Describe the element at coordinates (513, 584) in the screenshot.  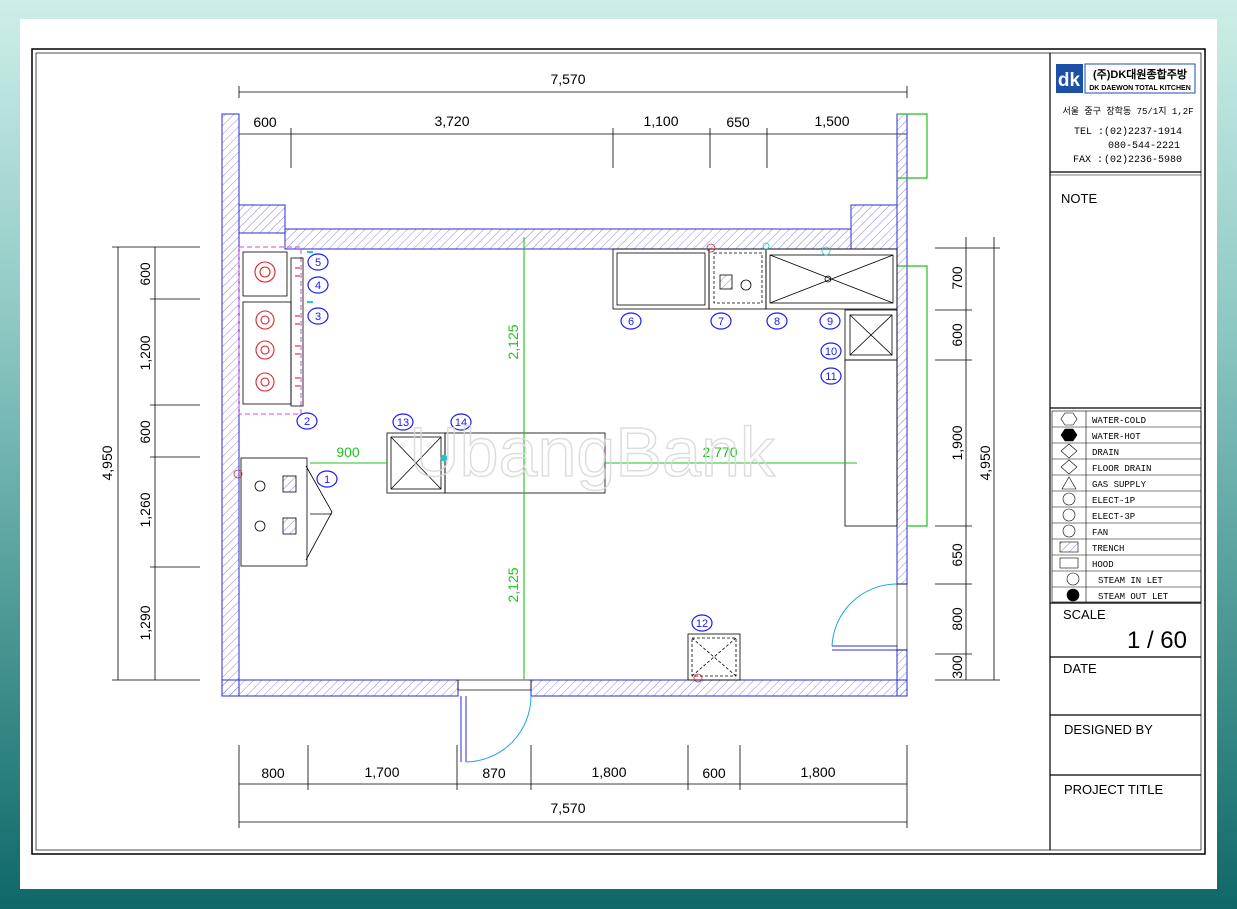
I see `dim-lower-vertical: 2,125` at that location.